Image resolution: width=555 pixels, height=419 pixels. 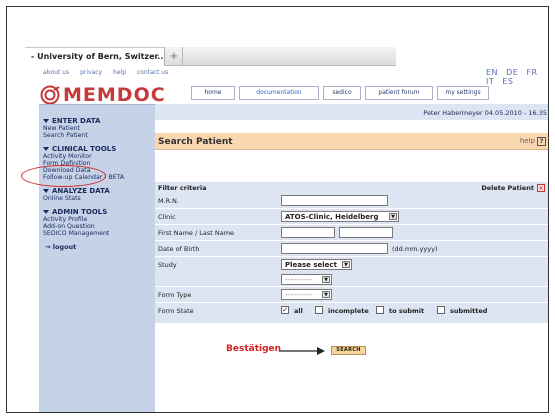 I want to click on study-select: Please select ▼, so click(x=316, y=264).